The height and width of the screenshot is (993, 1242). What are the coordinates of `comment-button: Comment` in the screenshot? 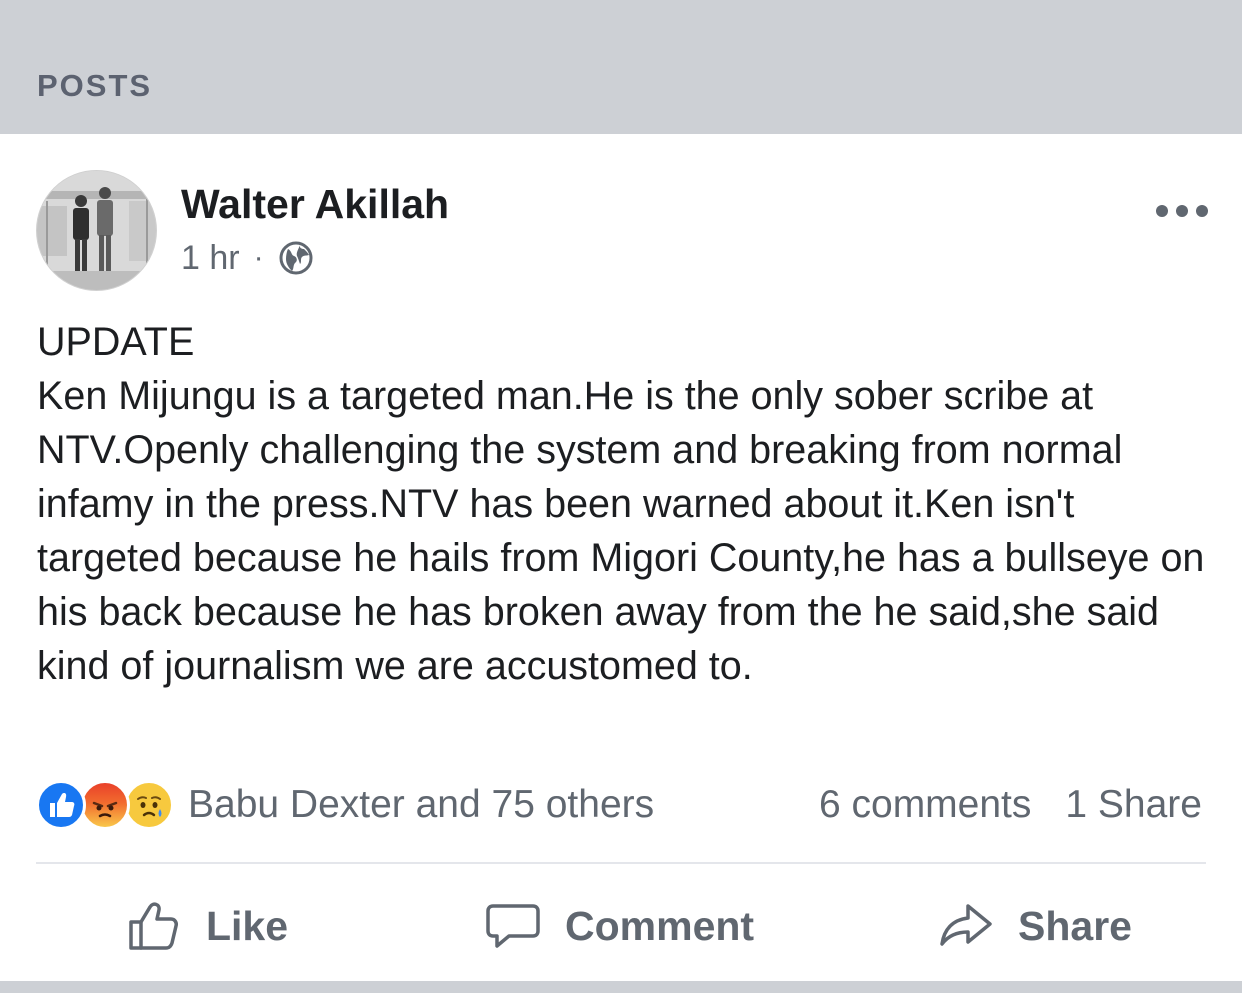 It's located at (619, 926).